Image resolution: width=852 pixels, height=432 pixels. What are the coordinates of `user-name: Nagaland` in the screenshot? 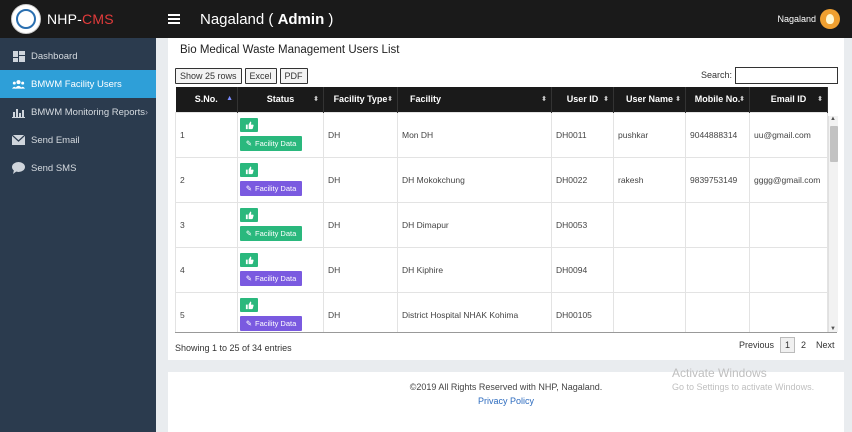 It's located at (796, 19).